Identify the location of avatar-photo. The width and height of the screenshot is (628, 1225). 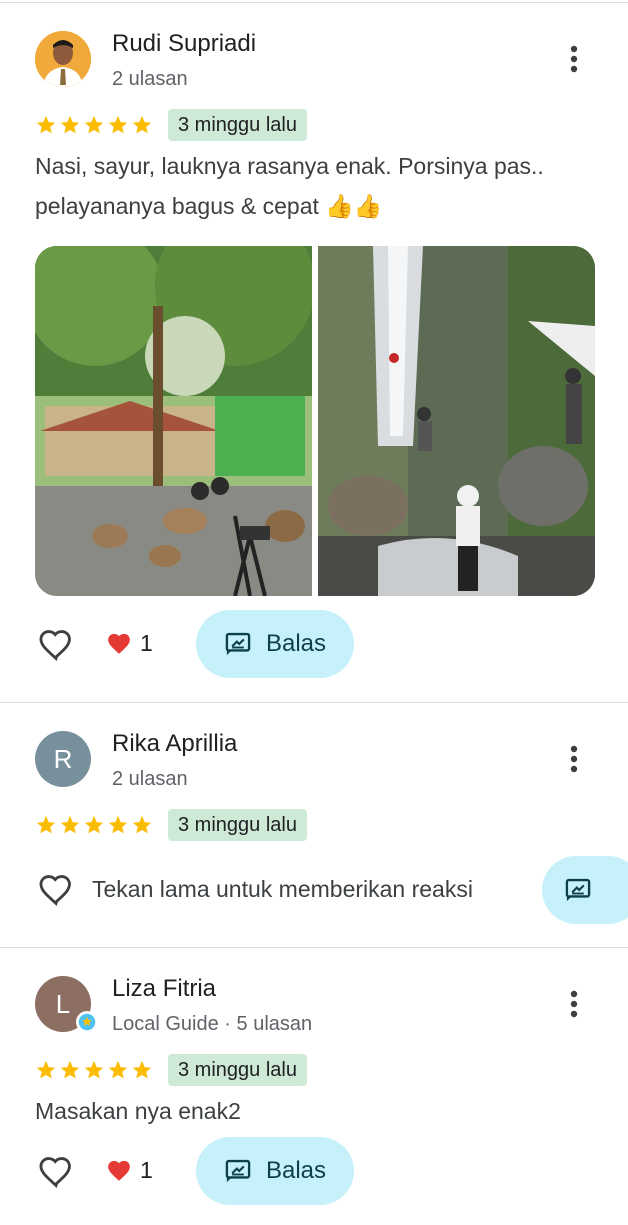
(63, 59).